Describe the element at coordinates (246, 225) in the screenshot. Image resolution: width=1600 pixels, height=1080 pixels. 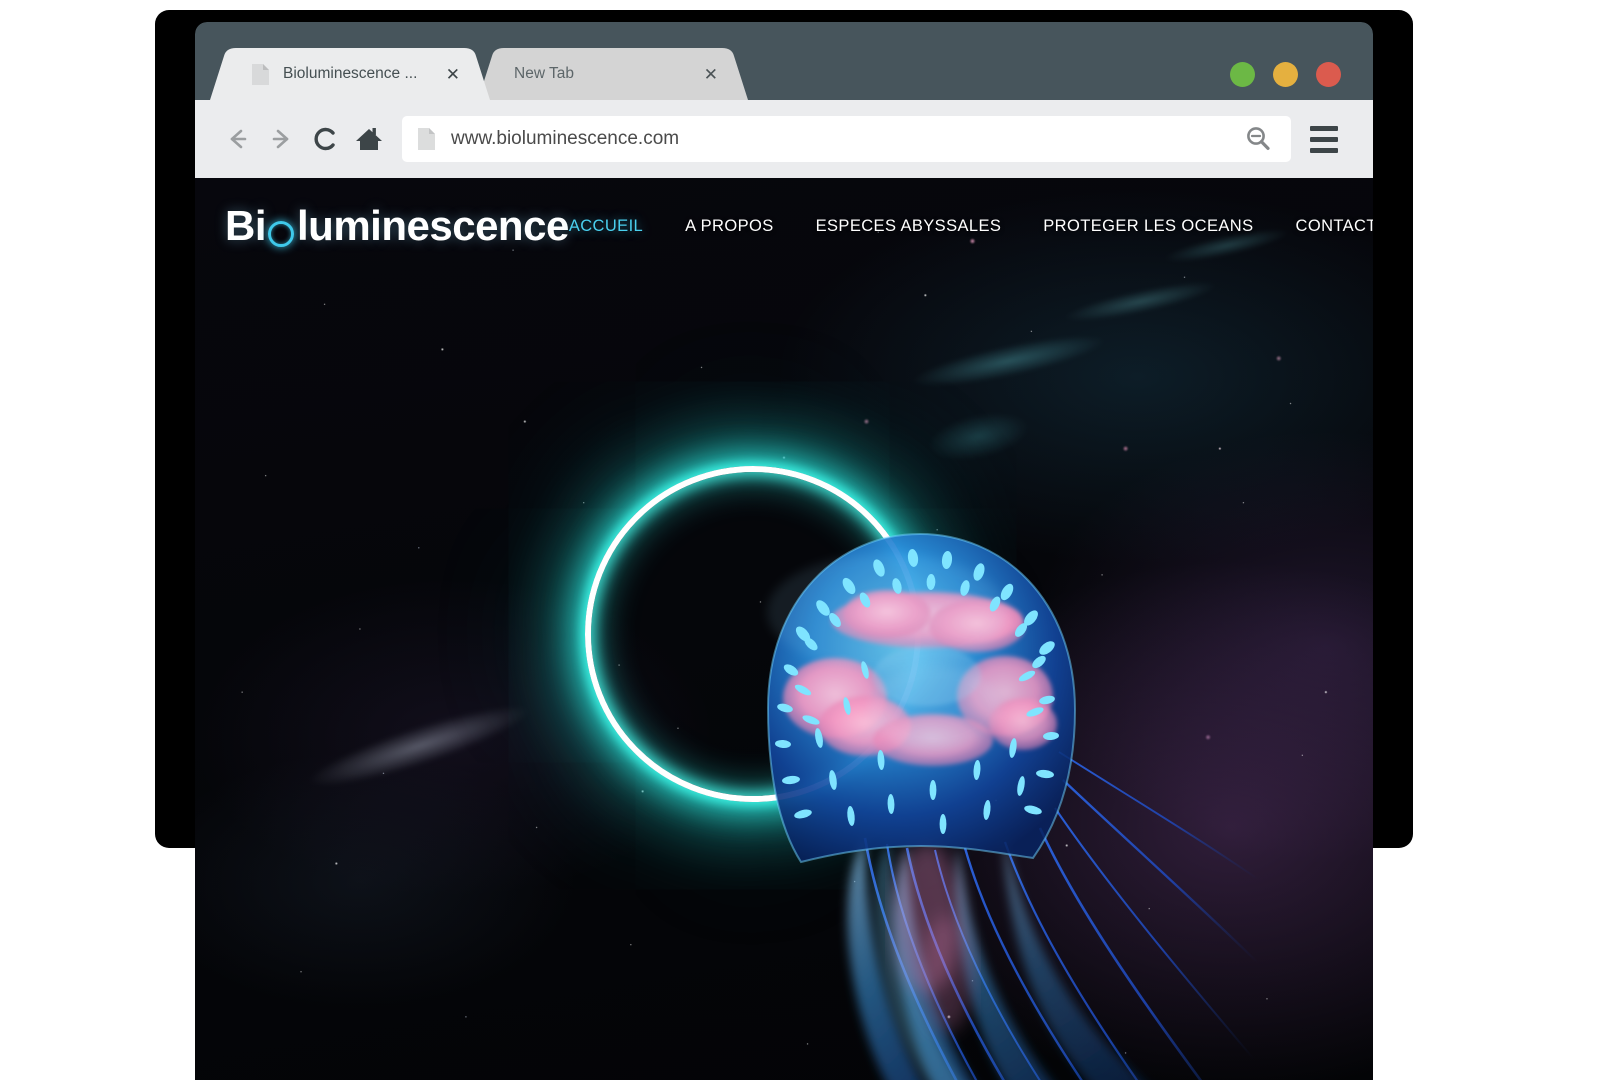
I see `logo-text-before: Bi` at that location.